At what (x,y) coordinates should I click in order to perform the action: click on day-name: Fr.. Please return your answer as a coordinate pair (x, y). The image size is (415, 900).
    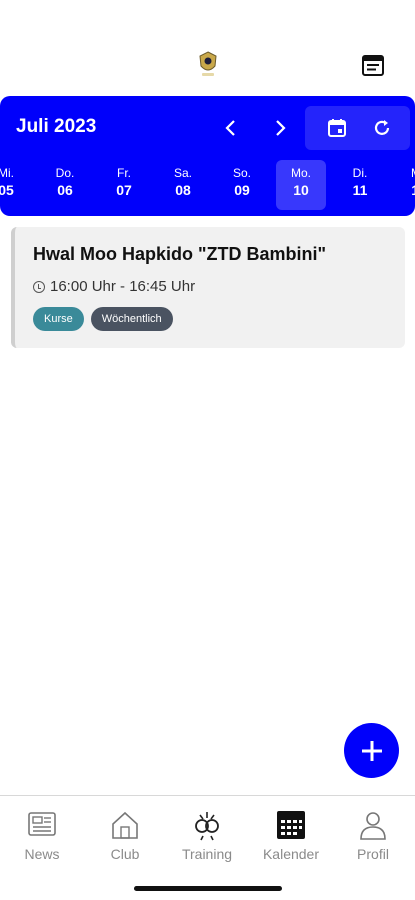
    Looking at the image, I should click on (124, 173).